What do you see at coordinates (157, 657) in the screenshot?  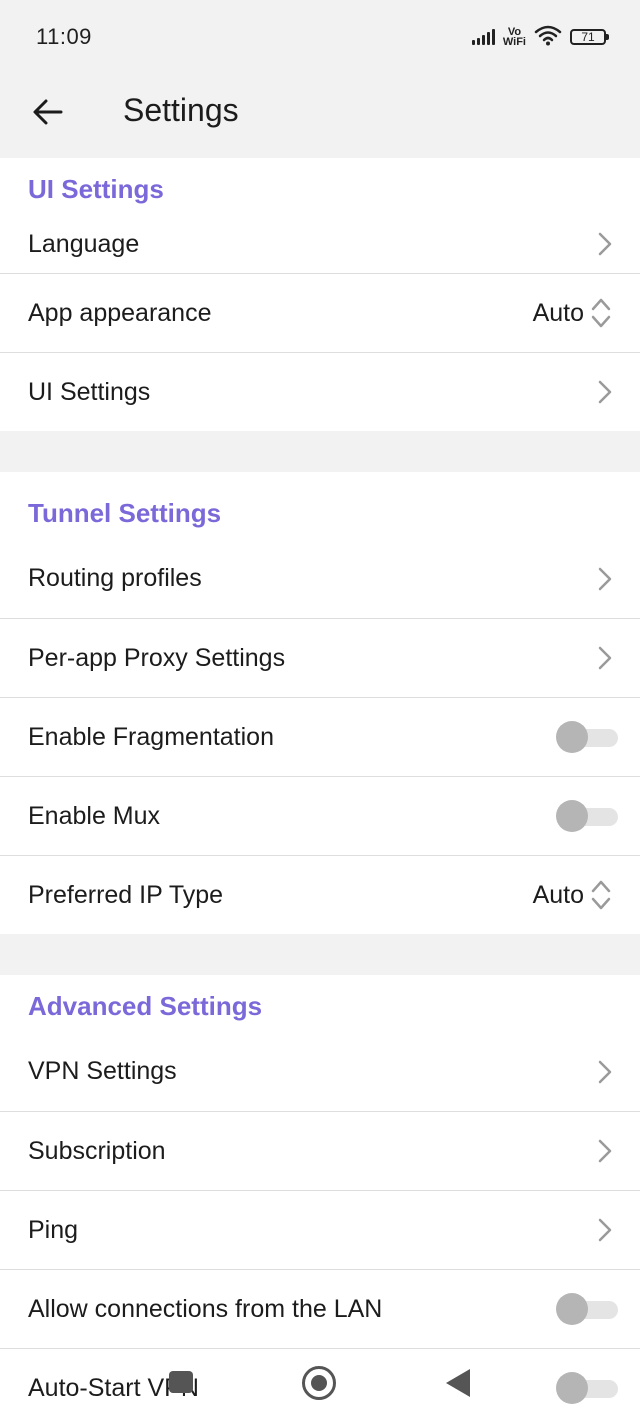 I see `row-label: Per-app Proxy Settings` at bounding box center [157, 657].